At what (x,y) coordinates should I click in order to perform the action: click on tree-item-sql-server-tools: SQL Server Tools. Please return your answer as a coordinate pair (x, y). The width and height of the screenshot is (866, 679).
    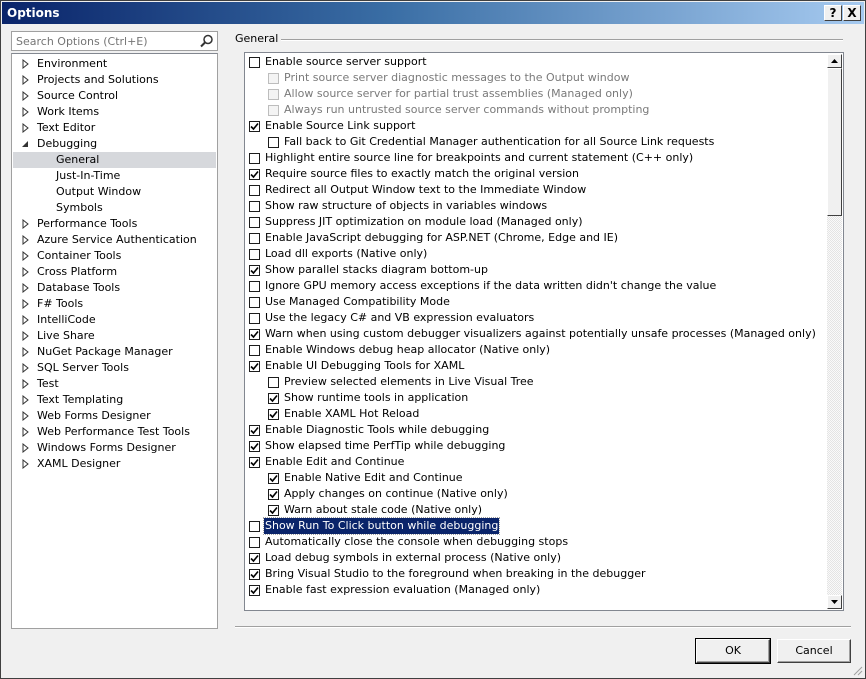
    Looking at the image, I should click on (114, 368).